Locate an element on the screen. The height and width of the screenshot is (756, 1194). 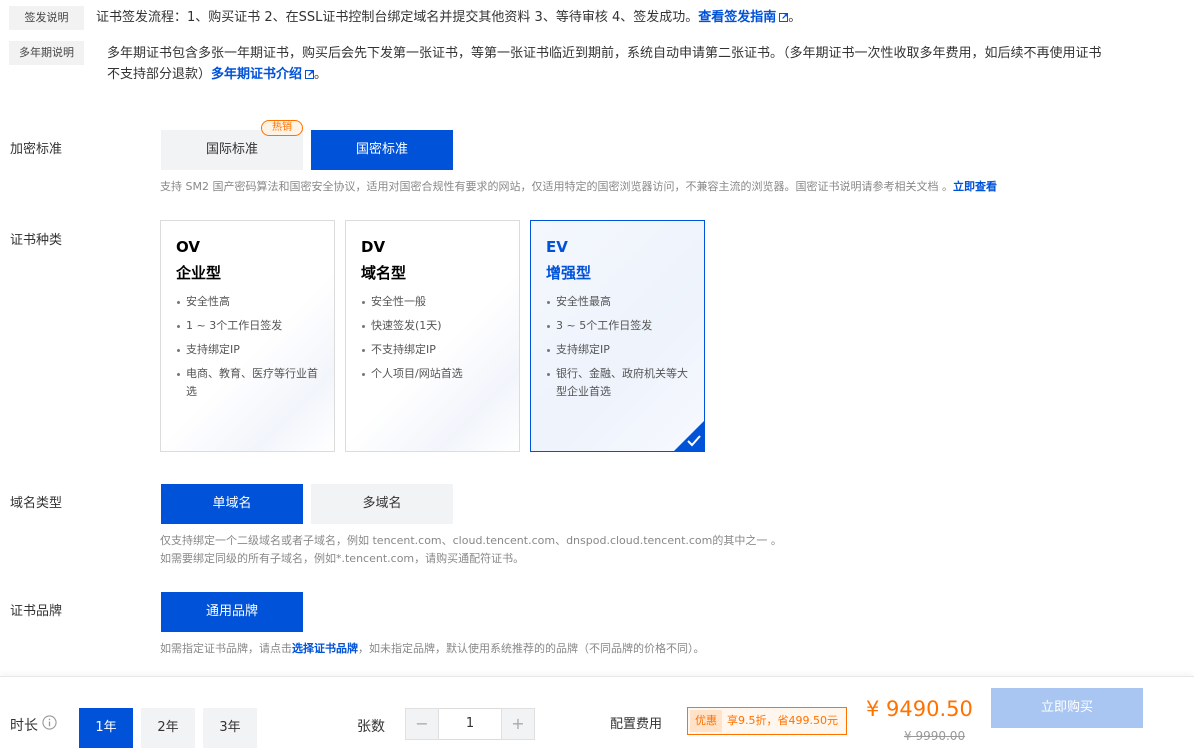
cert-feature: 银行、金融、政府机关等大型企业首选 is located at coordinates (621, 383).